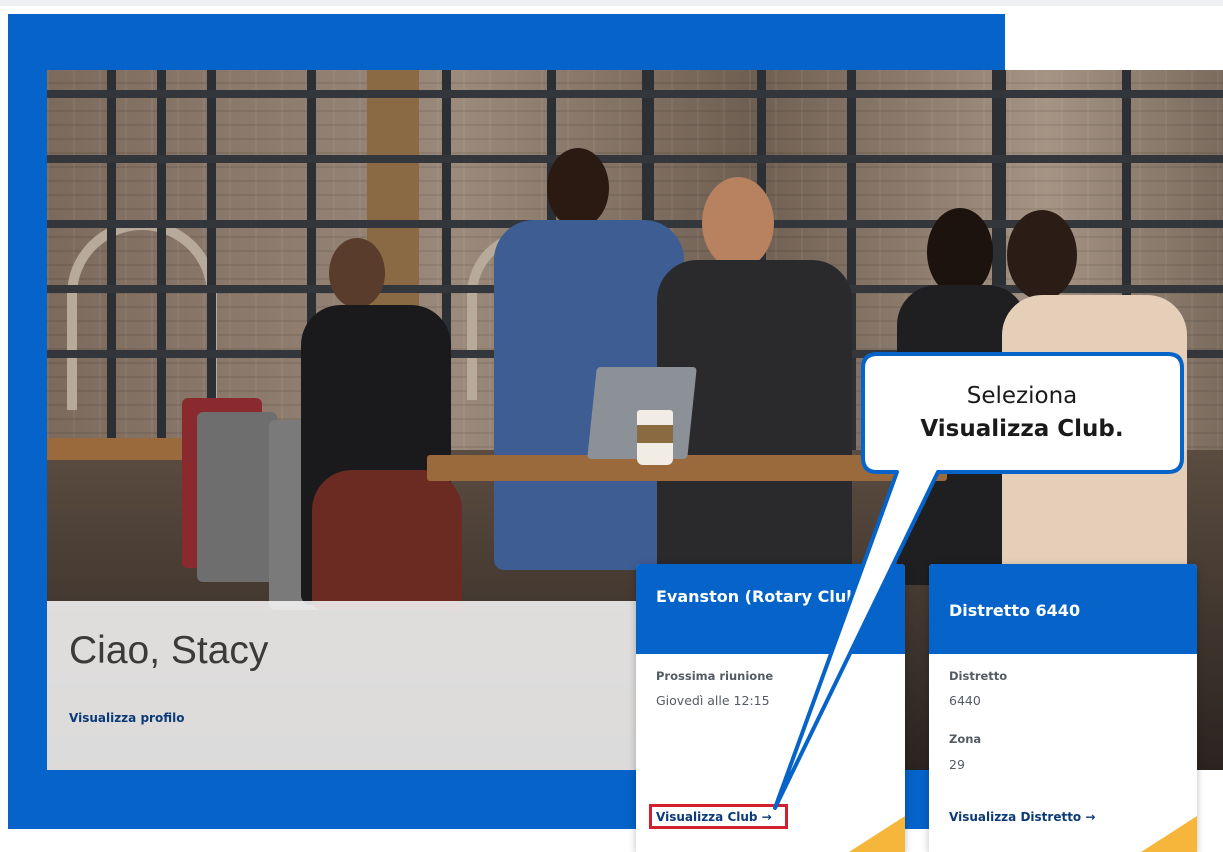  Describe the element at coordinates (1022, 396) in the screenshot. I see `callout-line1: Seleziona` at that location.